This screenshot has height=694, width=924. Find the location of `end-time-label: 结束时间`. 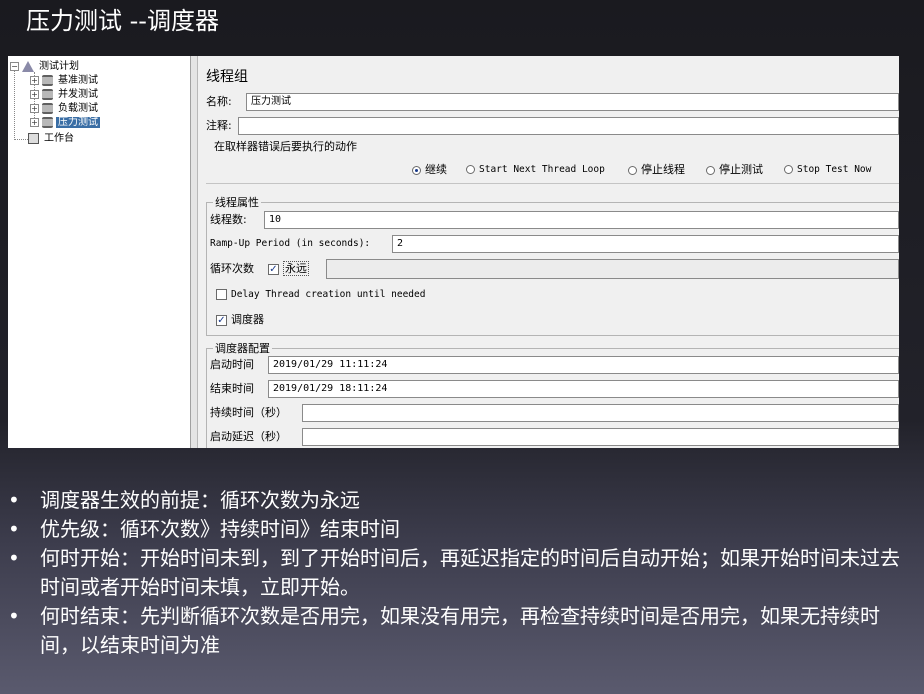

end-time-label: 结束时间 is located at coordinates (232, 388).